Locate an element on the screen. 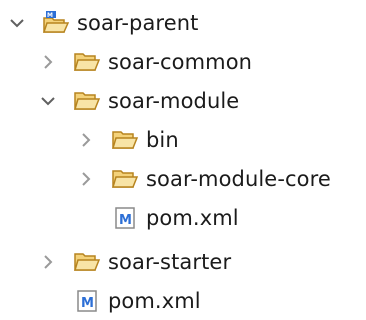 This screenshot has height=320, width=366. tree-node-soar-common: soar-common is located at coordinates (145, 62).